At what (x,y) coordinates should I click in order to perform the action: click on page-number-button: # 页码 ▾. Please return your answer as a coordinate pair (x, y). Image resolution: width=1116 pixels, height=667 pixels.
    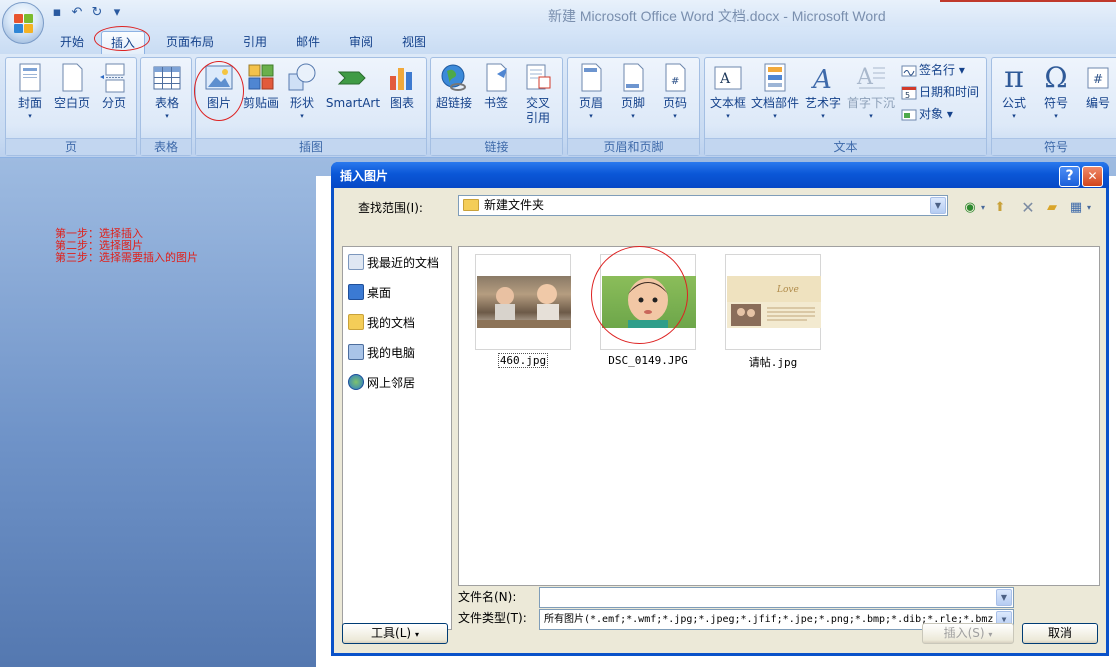
    Looking at the image, I should click on (675, 91).